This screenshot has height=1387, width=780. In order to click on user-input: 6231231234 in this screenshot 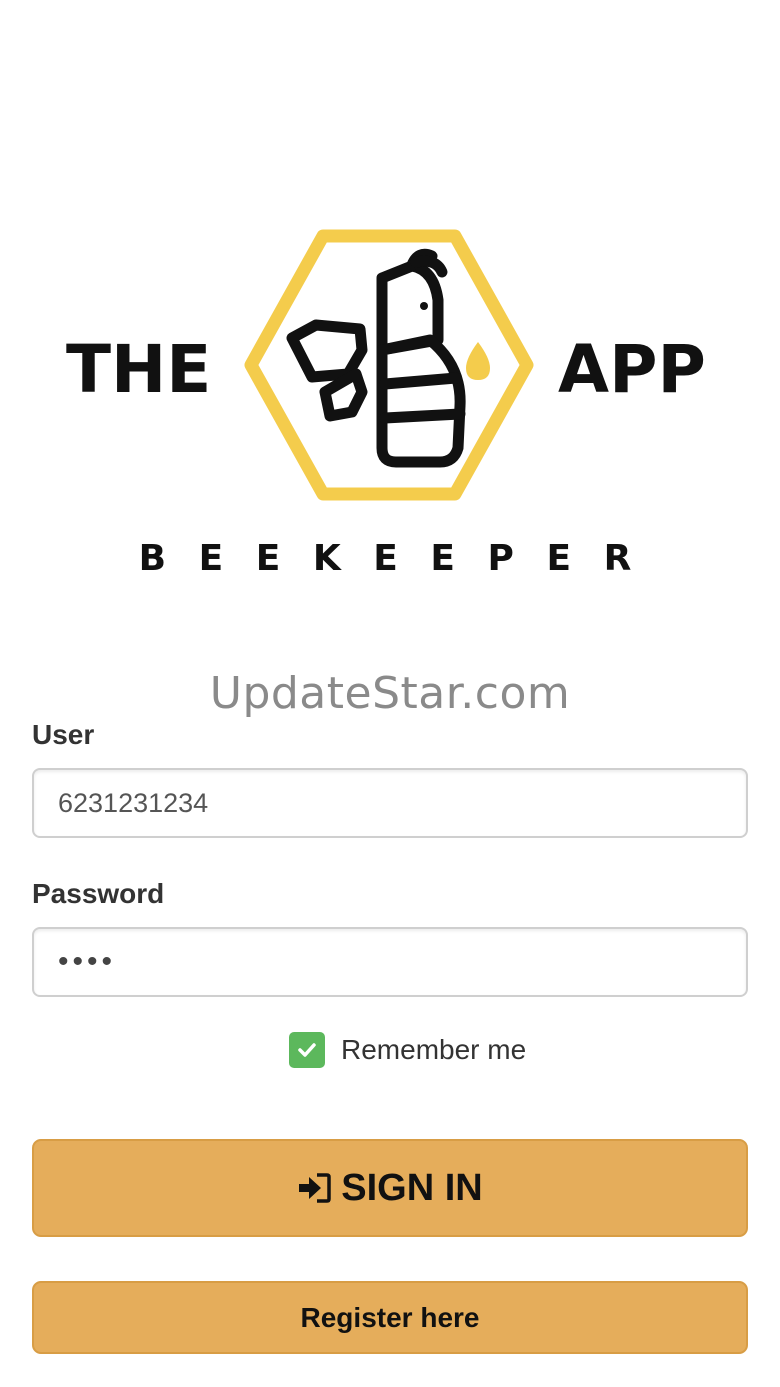, I will do `click(390, 803)`.